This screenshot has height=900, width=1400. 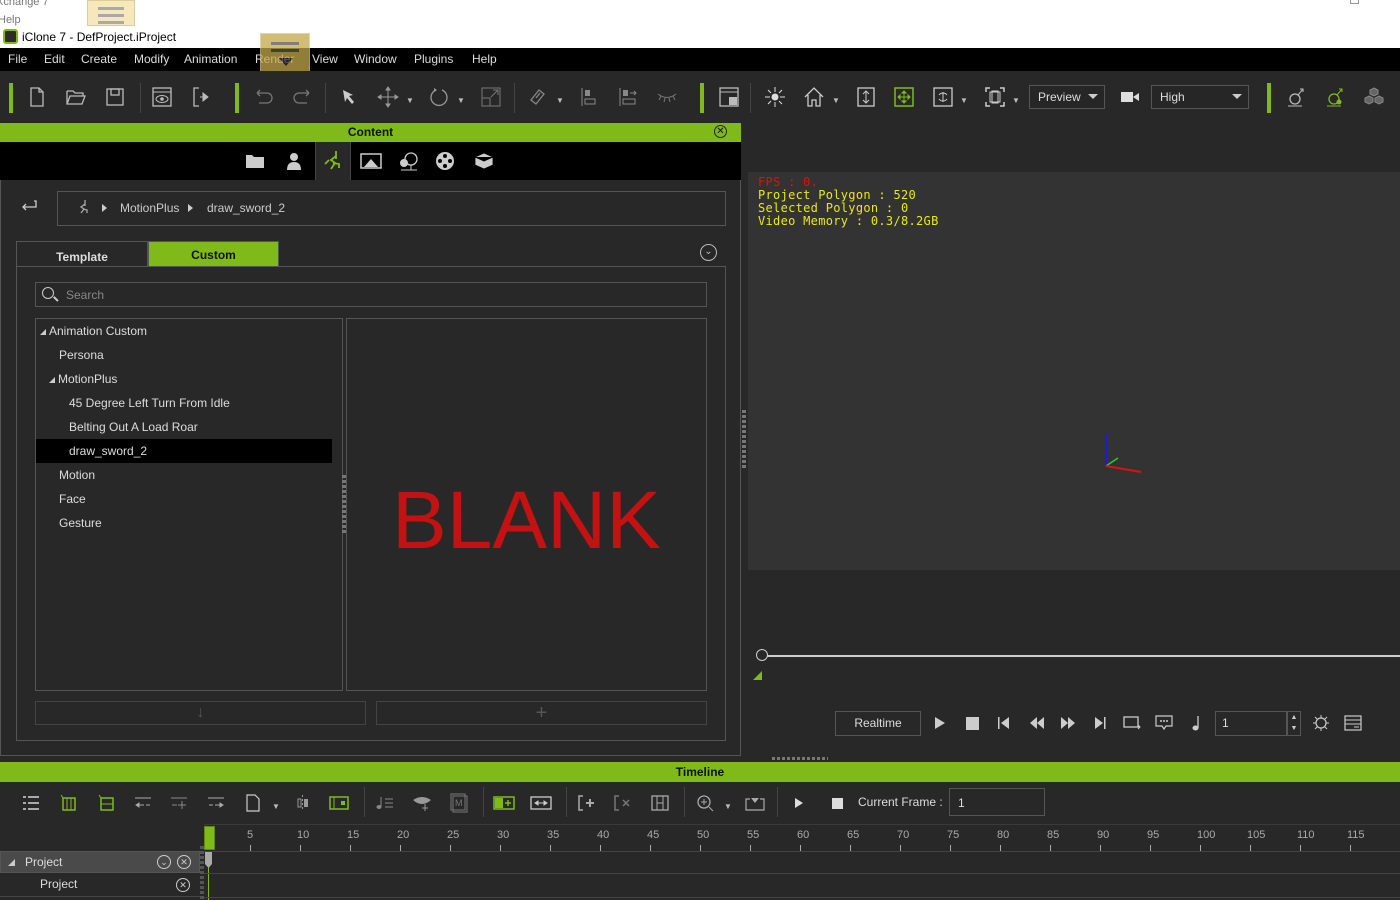 What do you see at coordinates (1164, 723) in the screenshot?
I see `subtitle-button` at bounding box center [1164, 723].